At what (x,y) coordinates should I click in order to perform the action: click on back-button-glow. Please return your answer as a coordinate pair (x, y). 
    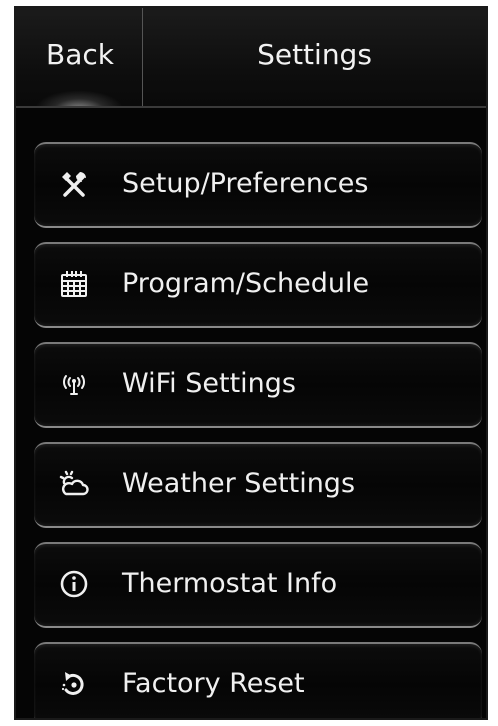
    Looking at the image, I should click on (79, 98).